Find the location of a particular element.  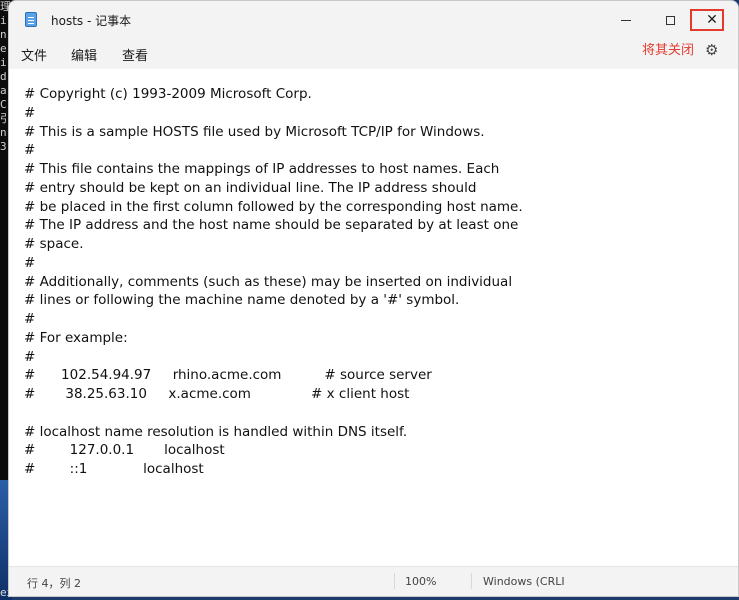

status-bar: 行 4，列 2 100% Windows (CRLI is located at coordinates (373, 581).